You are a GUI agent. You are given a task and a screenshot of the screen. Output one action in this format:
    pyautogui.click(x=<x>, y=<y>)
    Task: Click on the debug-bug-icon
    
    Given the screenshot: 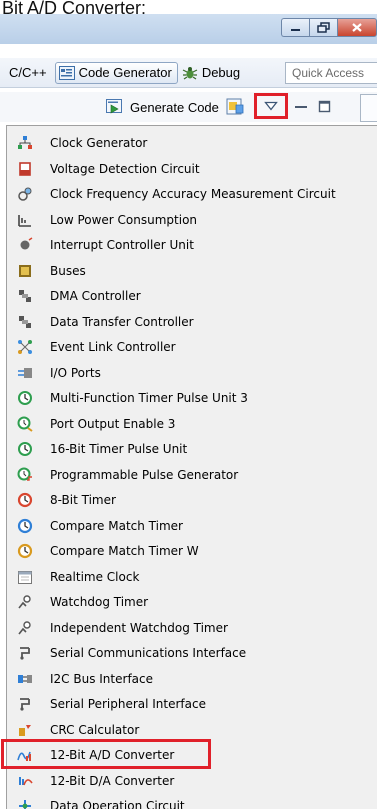 What is the action you would take?
    pyautogui.click(x=190, y=72)
    